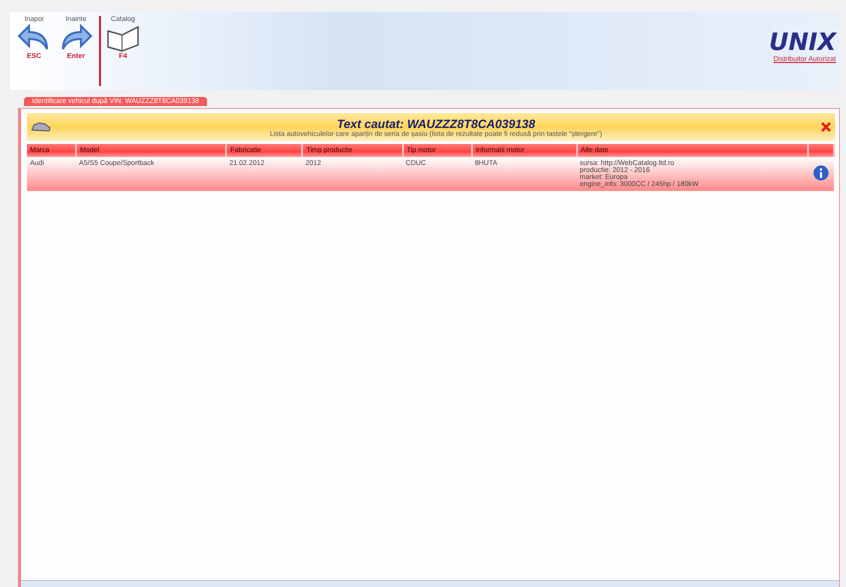 This screenshot has width=846, height=587. Describe the element at coordinates (41, 127) in the screenshot. I see `car-icon` at that location.